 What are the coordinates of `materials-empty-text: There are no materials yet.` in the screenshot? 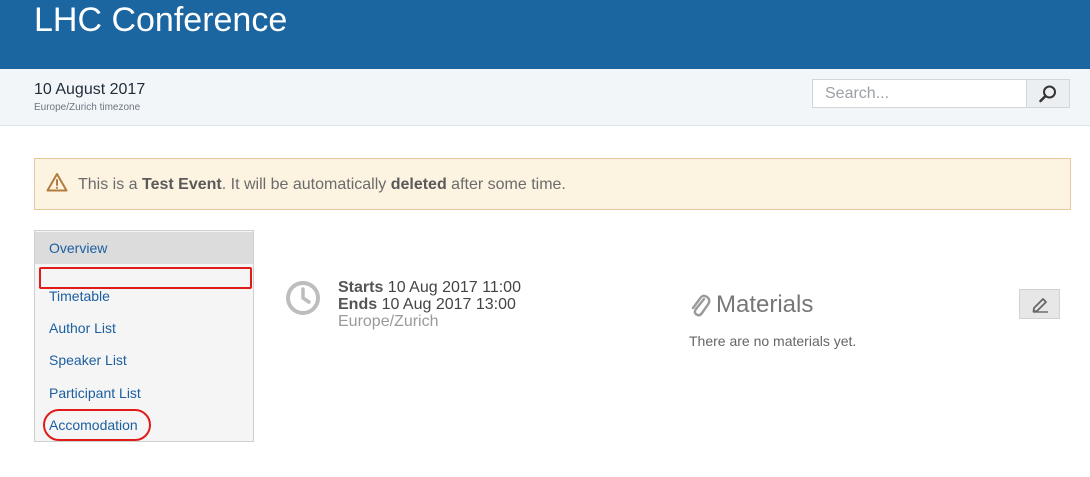 It's located at (773, 341).